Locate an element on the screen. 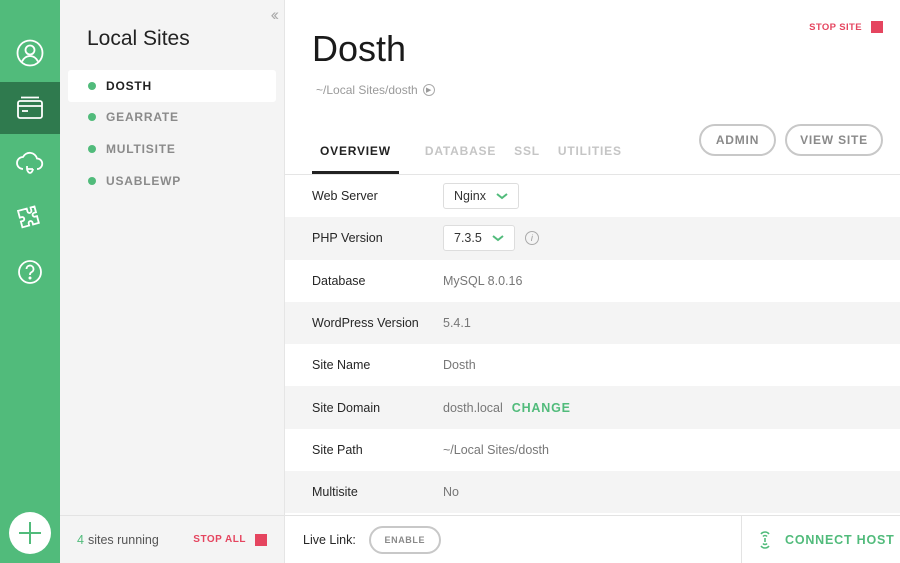 The height and width of the screenshot is (563, 900). row-value: No is located at coordinates (451, 492).